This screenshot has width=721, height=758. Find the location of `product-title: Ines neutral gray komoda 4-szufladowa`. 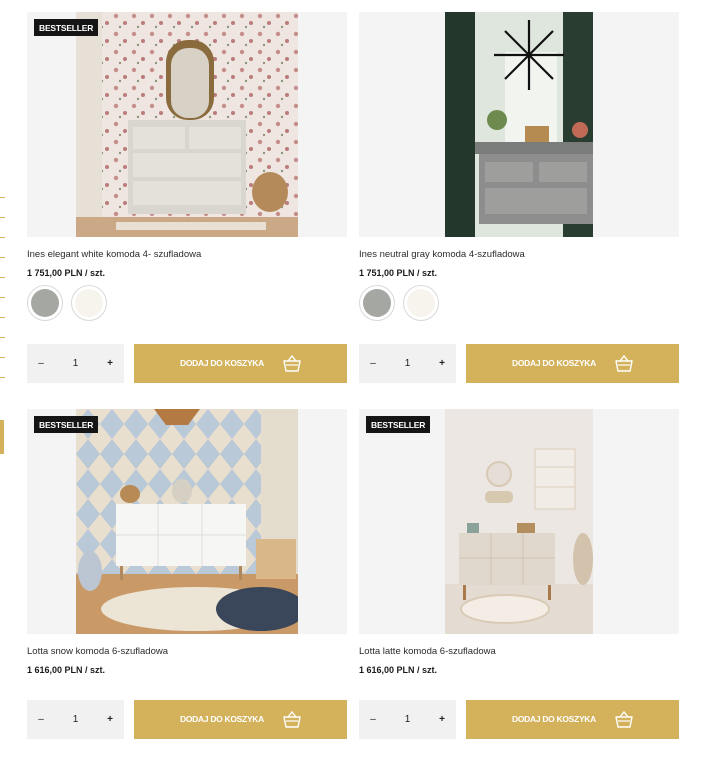

product-title: Ines neutral gray komoda 4-szufladowa is located at coordinates (442, 254).